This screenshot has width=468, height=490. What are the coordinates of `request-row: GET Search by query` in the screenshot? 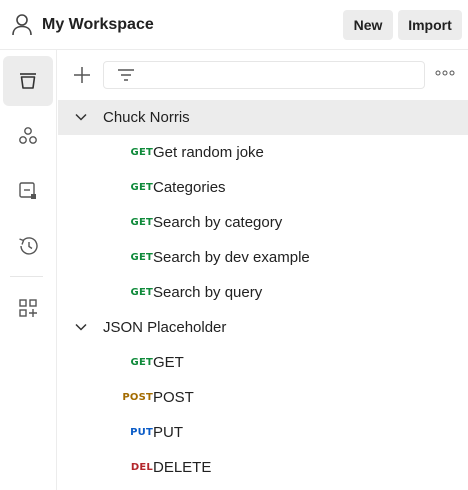 It's located at (263, 292).